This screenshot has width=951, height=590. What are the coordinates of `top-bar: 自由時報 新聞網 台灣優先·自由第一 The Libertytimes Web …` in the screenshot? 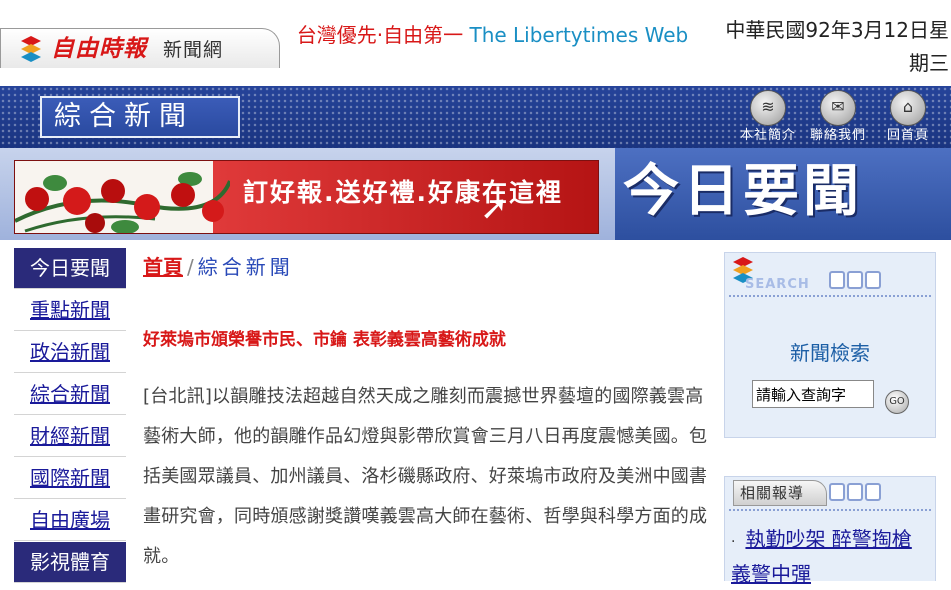 It's located at (475, 43).